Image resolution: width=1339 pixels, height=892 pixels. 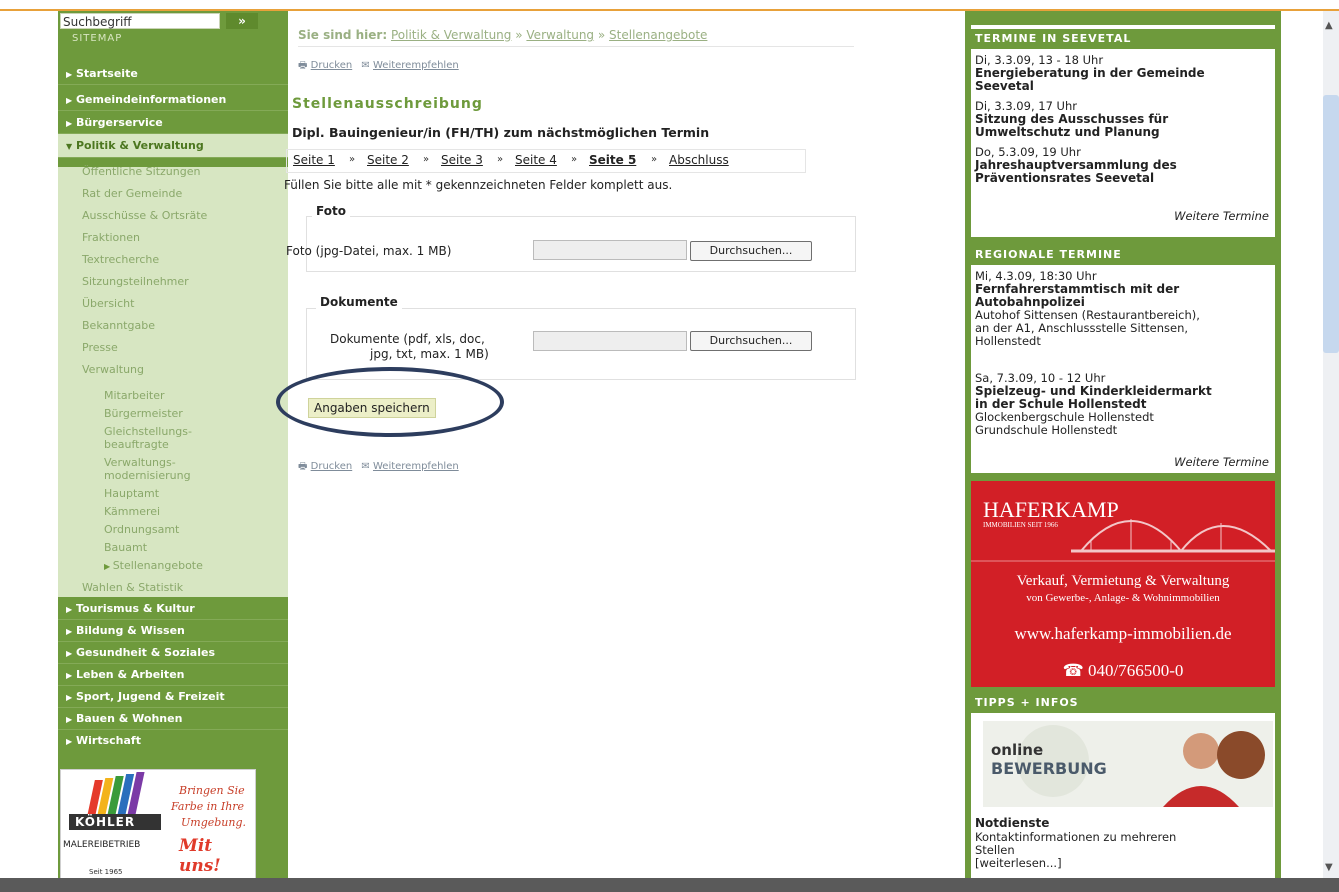 What do you see at coordinates (359, 302) in the screenshot?
I see `legend-dokumente: Dokumente` at bounding box center [359, 302].